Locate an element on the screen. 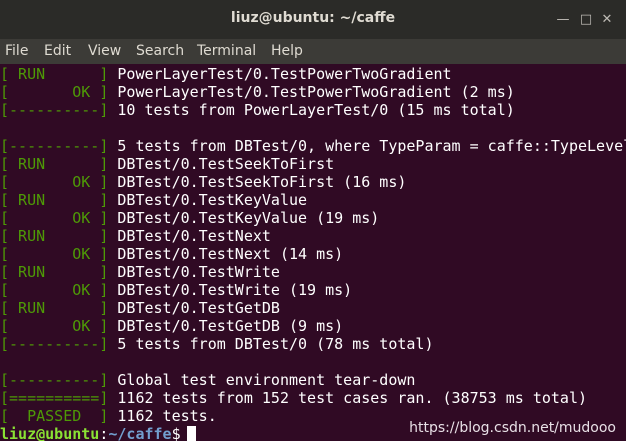 This screenshot has height=441, width=626. line-text: DBTest/0.TestWrite (19 ms) is located at coordinates (230, 290).